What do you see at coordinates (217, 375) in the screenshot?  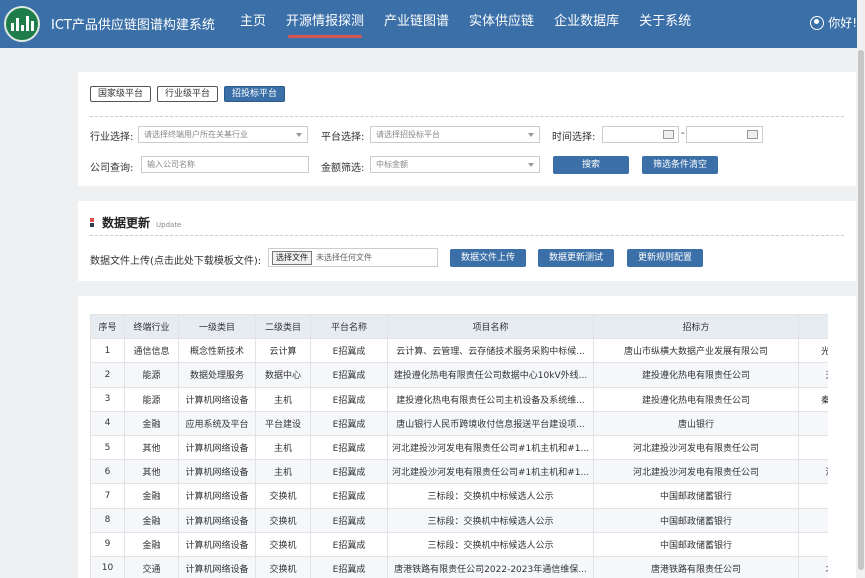 I see `table-cell: 数据处理服务` at bounding box center [217, 375].